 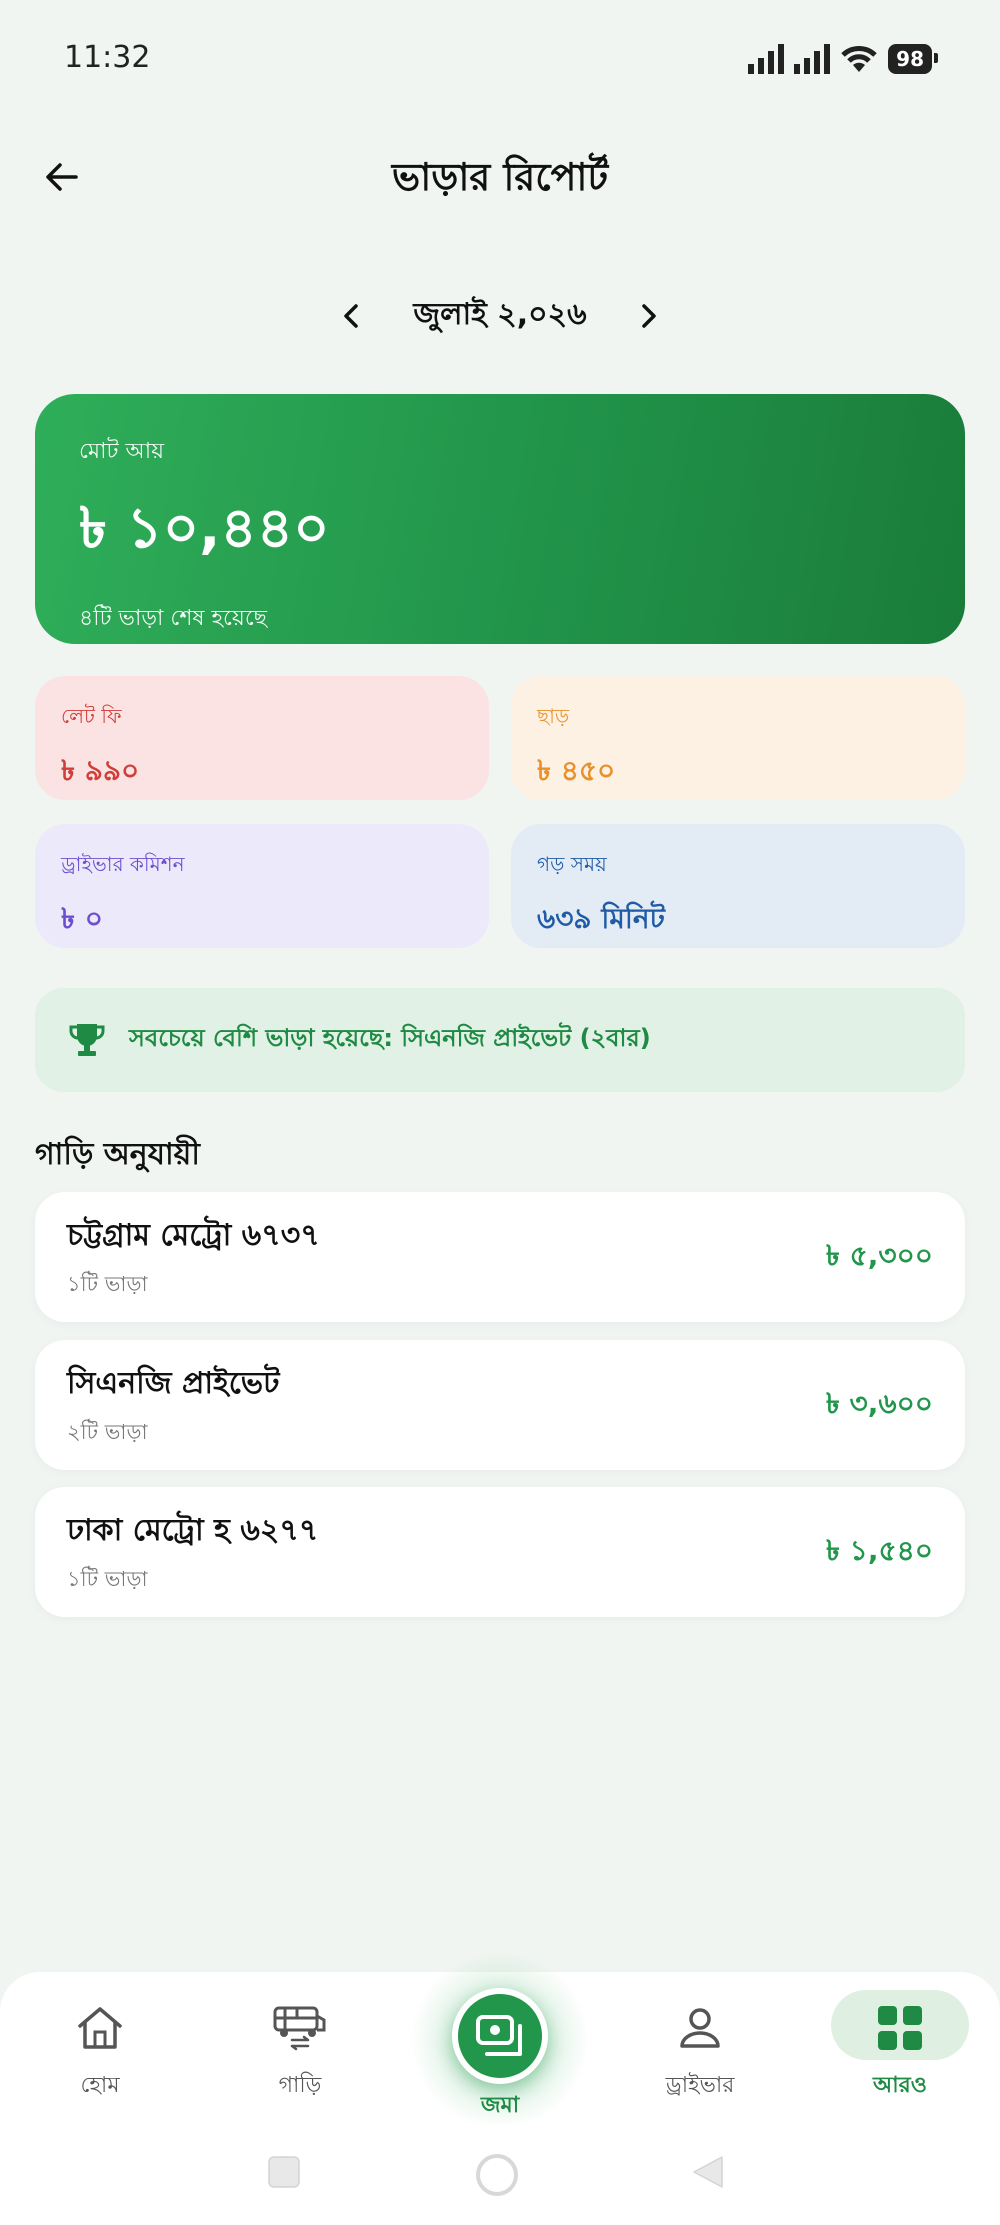 I want to click on discount-card: ছাড় ৳ ৪৫০, so click(x=738, y=738).